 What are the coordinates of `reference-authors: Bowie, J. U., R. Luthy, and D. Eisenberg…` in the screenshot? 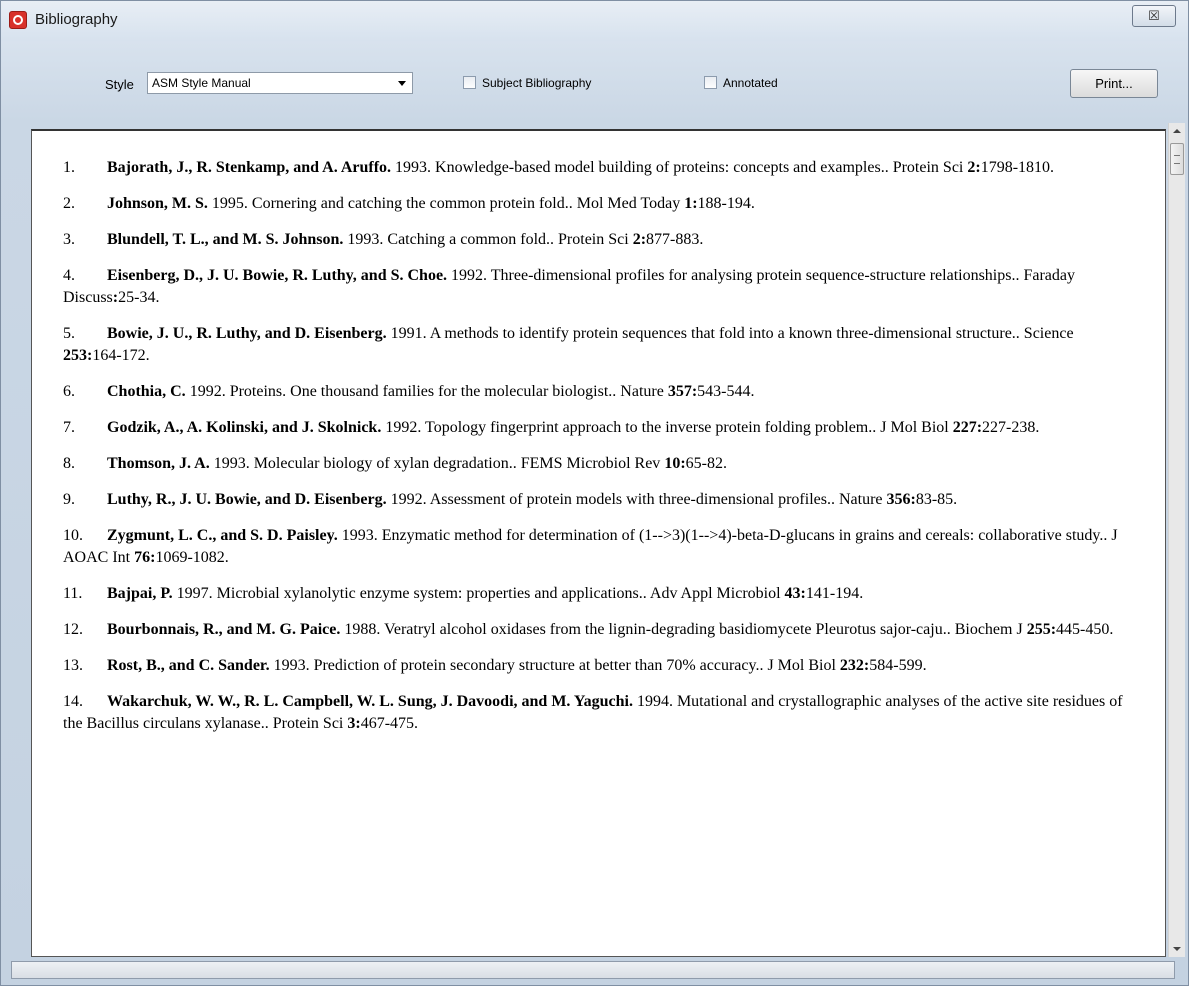 It's located at (247, 333).